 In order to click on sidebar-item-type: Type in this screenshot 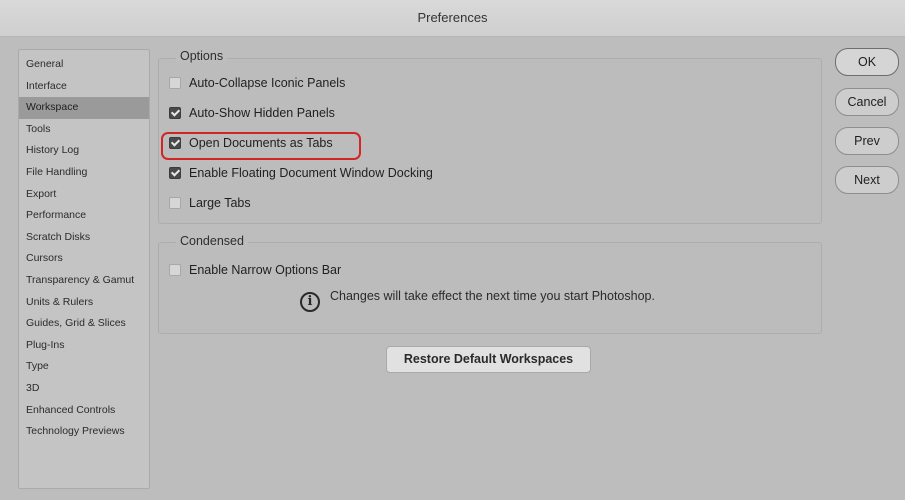, I will do `click(84, 367)`.